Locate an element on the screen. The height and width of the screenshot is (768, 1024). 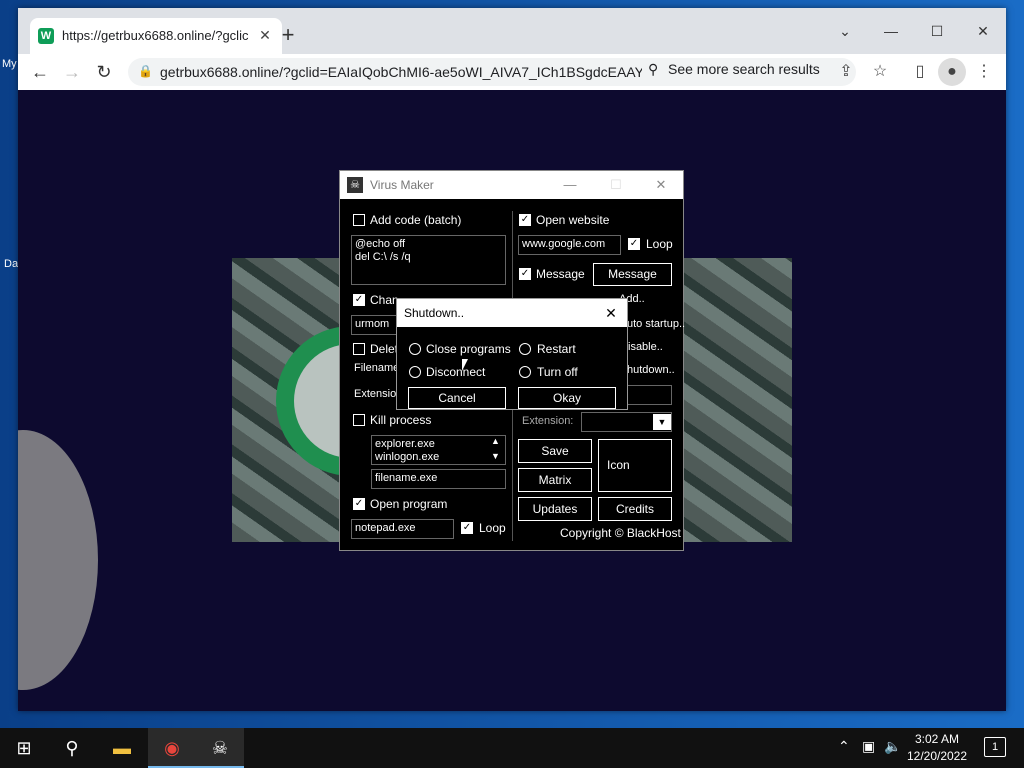
cancel-button: Cancel is located at coordinates (457, 398).